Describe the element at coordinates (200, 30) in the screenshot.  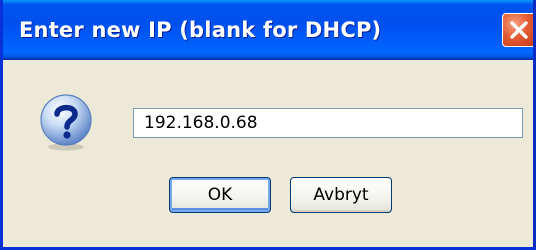
I see `dialog-title: Enter new IP (blank for DHCP)` at that location.